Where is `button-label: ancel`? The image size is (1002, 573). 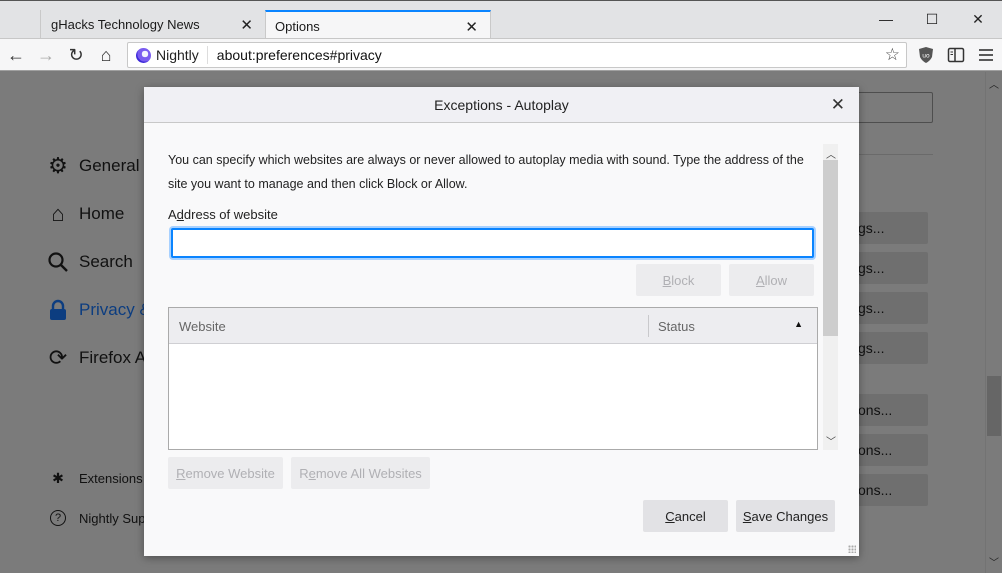
button-label: ancel is located at coordinates (690, 516).